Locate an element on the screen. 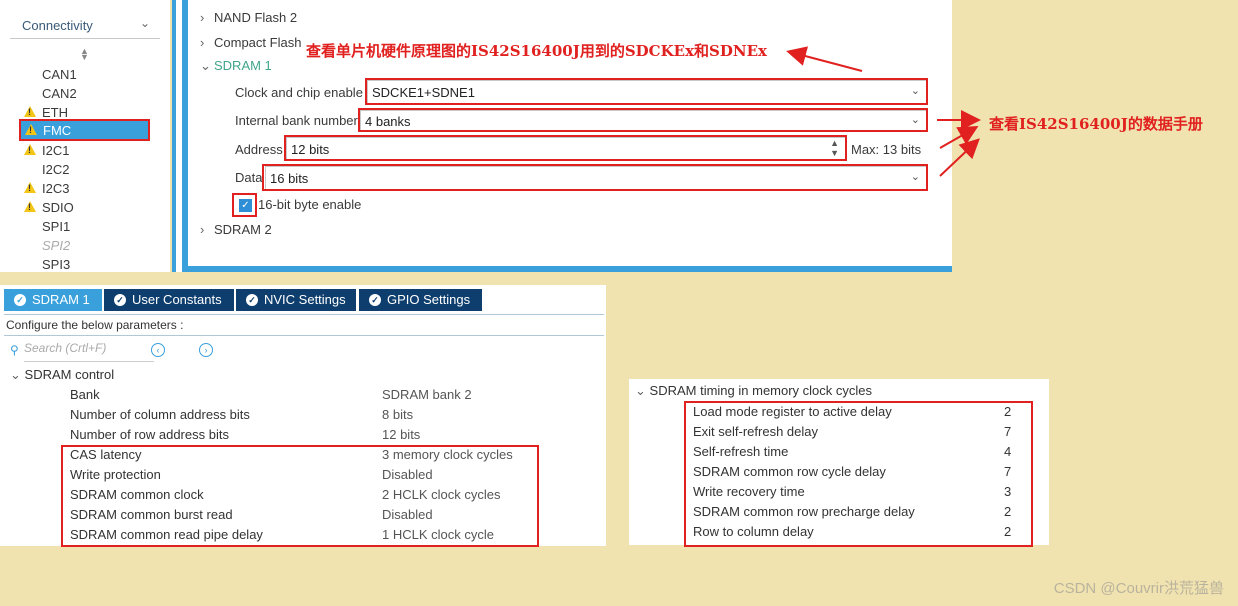 This screenshot has height=606, width=1238. search-input: Search (Crtl+F) is located at coordinates (89, 351).